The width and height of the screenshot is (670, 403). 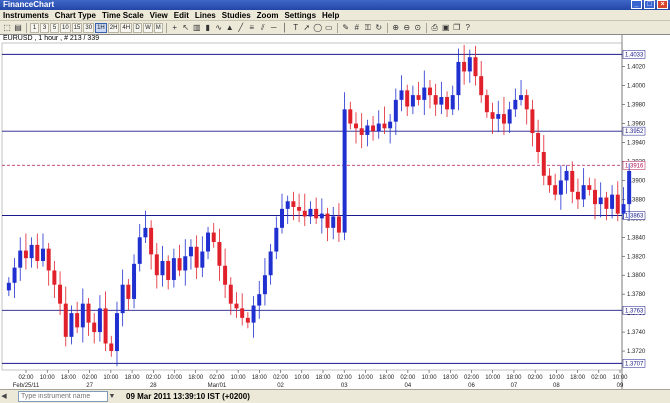 I want to click on y-tick-label: 1.3800, so click(x=636, y=276).